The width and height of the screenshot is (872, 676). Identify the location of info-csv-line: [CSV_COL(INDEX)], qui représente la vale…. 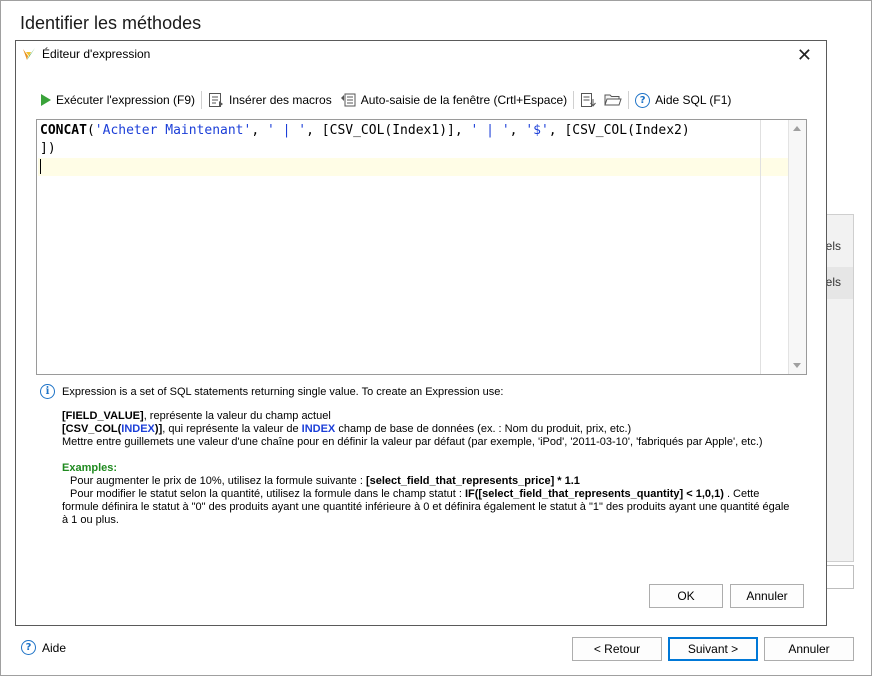
(427, 429).